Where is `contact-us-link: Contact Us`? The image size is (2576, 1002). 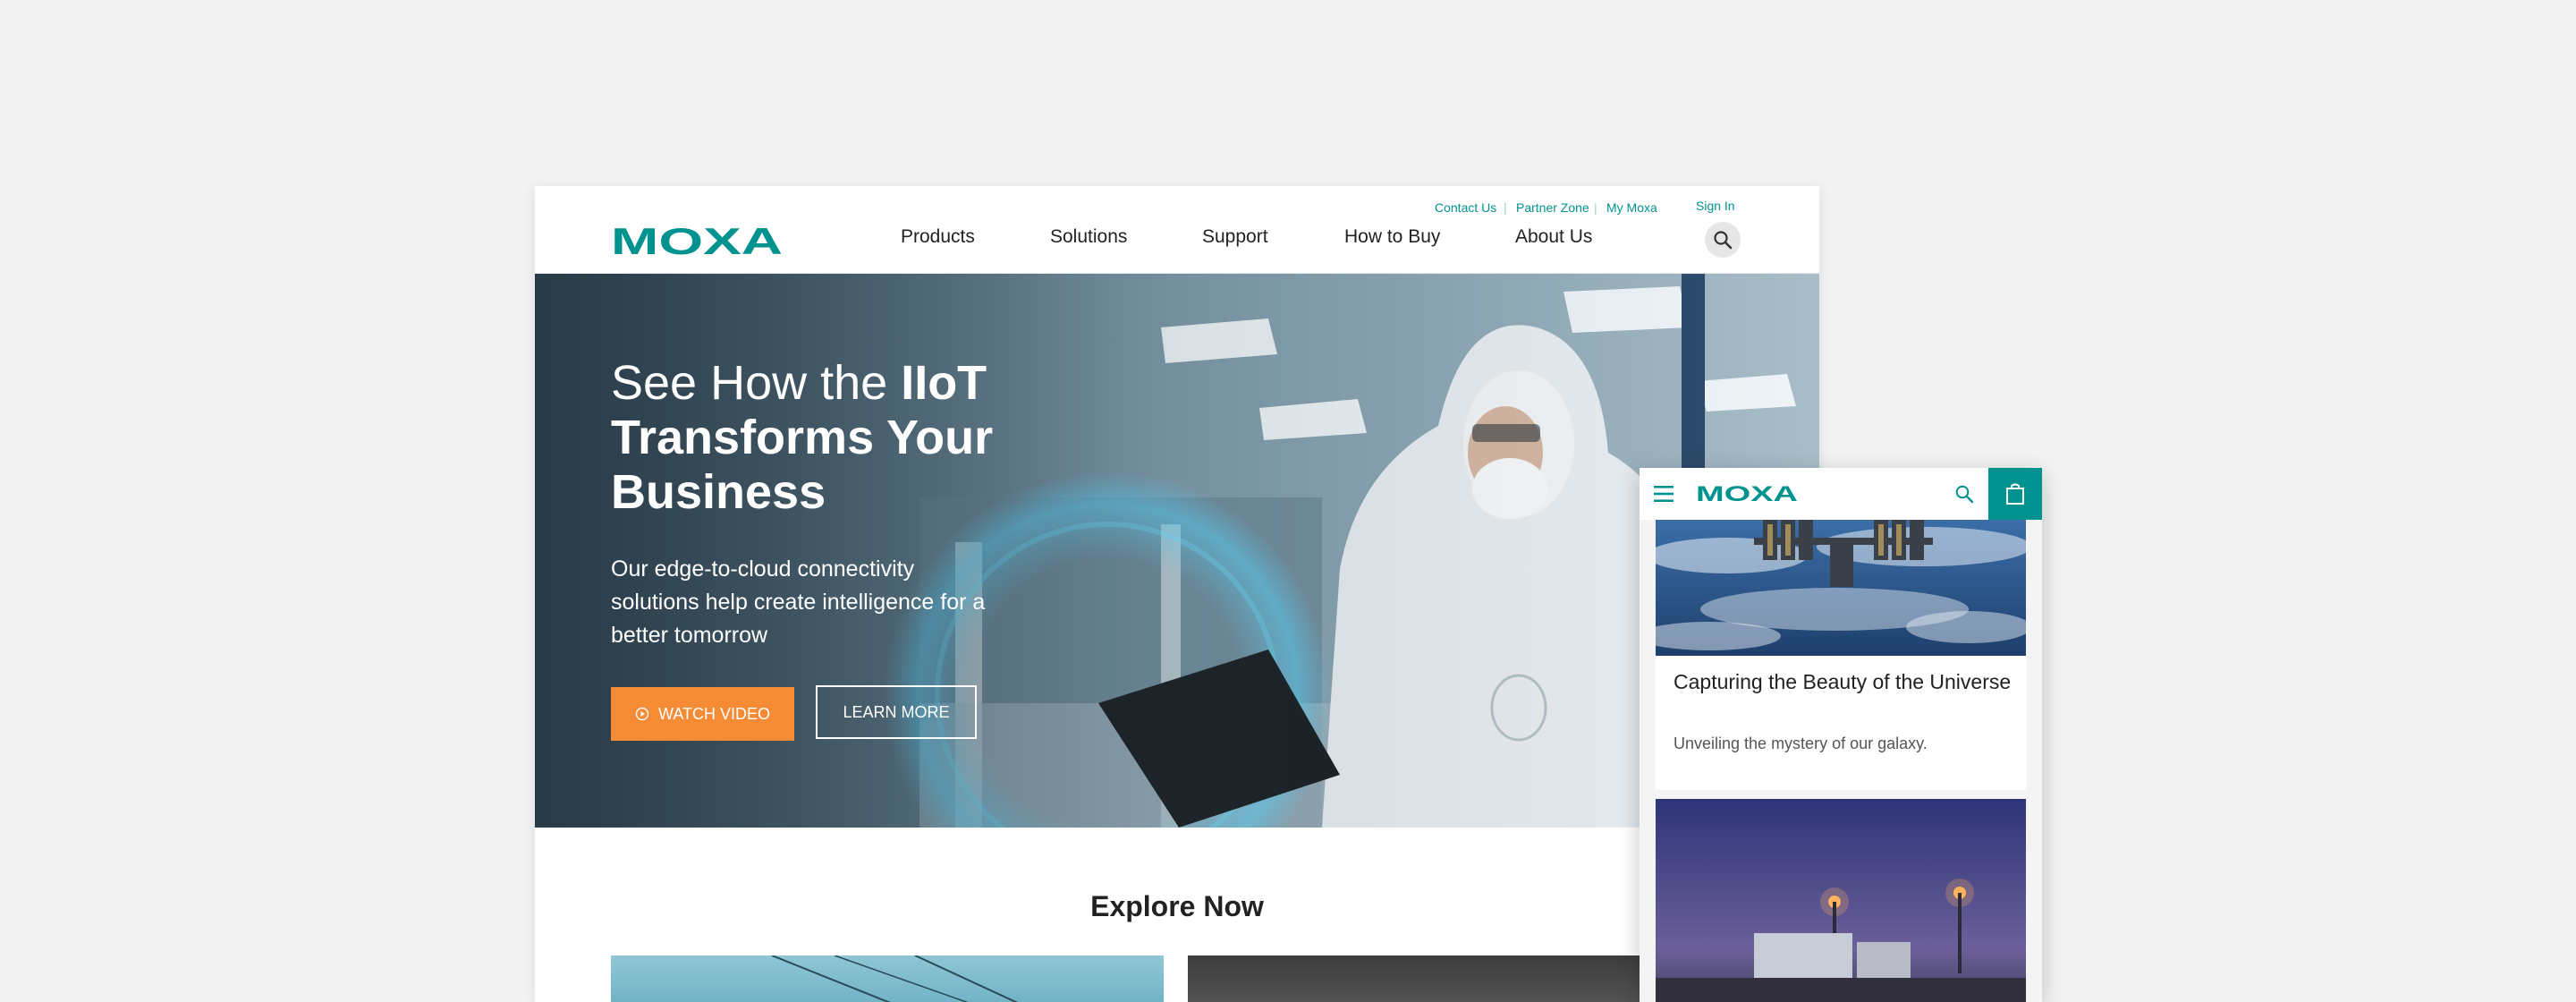
contact-us-link: Contact Us is located at coordinates (1465, 207).